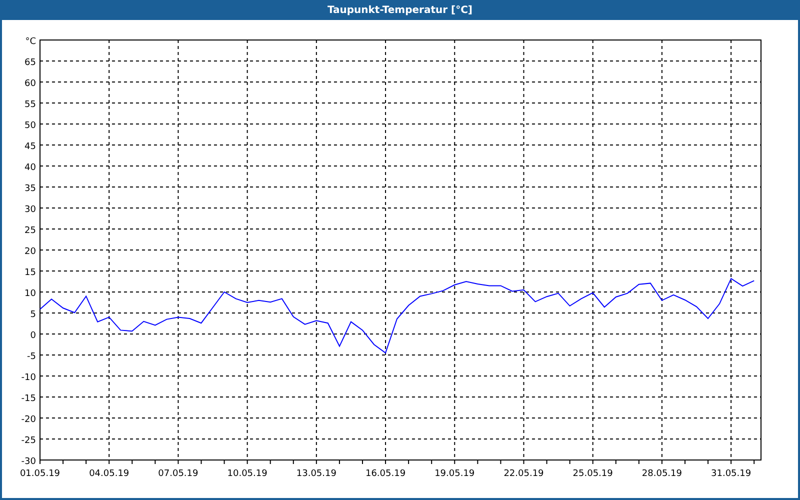 Image resolution: width=800 pixels, height=500 pixels. What do you see at coordinates (247, 474) in the screenshot?
I see `x-tick-label: 10.05.19` at bounding box center [247, 474].